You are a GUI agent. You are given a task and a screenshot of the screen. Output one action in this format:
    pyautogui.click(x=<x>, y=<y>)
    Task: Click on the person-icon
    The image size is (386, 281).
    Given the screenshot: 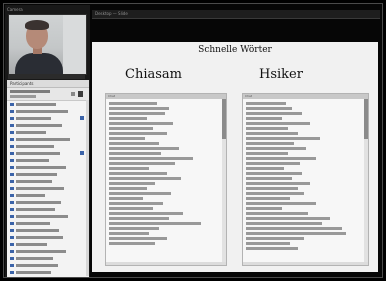 What is the action you would take?
    pyautogui.click(x=80, y=94)
    